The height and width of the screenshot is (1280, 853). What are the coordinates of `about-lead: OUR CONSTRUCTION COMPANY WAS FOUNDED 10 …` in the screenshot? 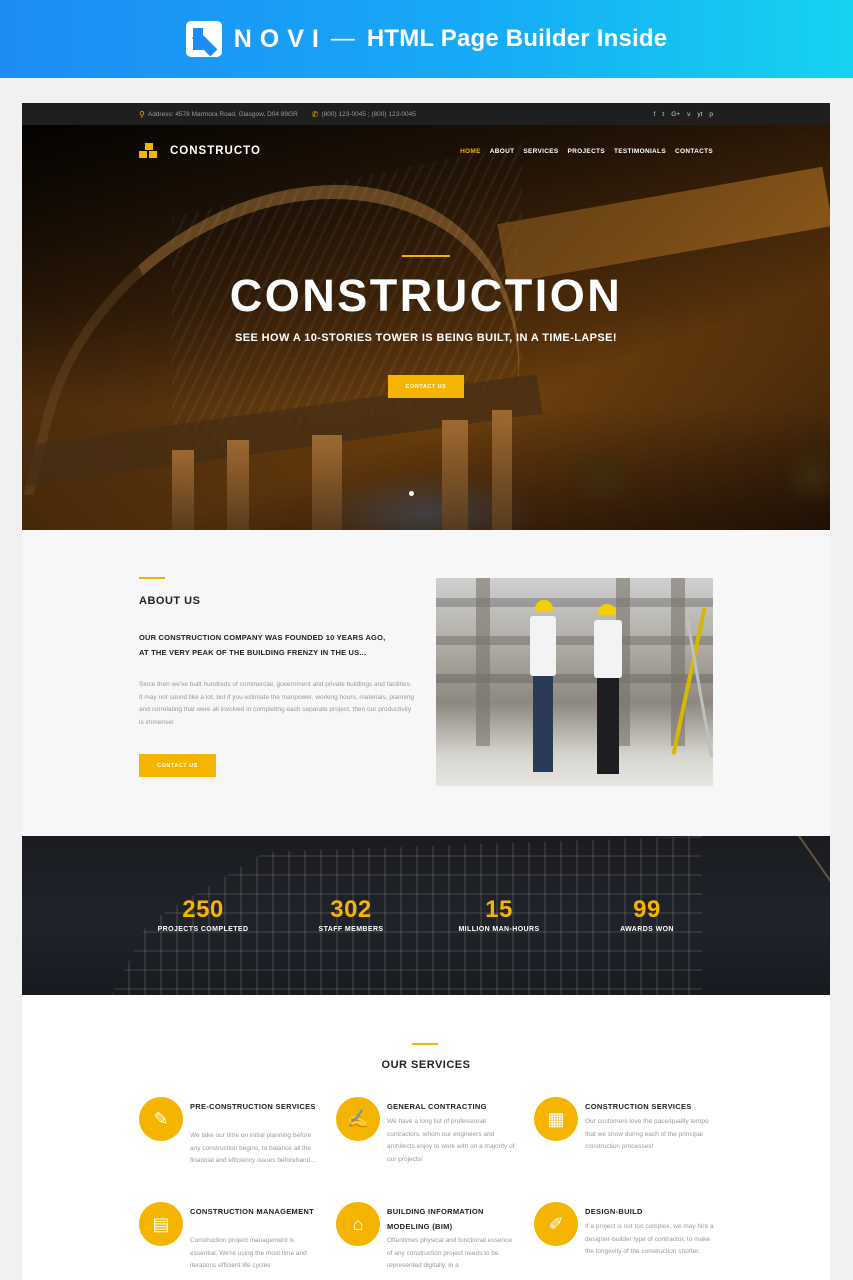 It's located at (262, 645).